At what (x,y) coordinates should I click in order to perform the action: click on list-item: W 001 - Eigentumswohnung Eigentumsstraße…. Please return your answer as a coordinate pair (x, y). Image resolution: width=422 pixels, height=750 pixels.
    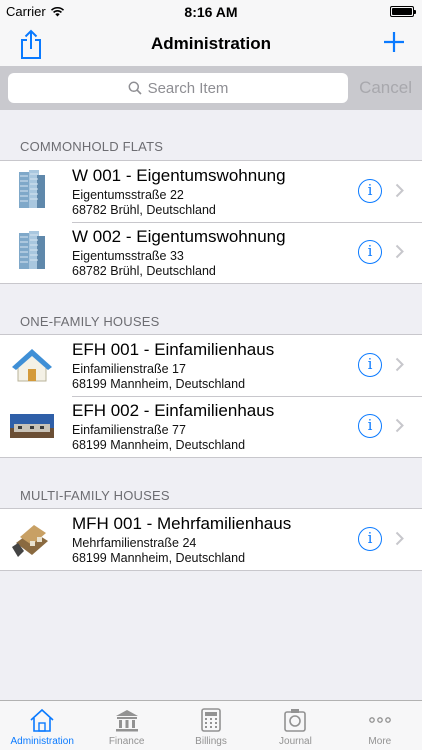
    Looking at the image, I should click on (211, 191).